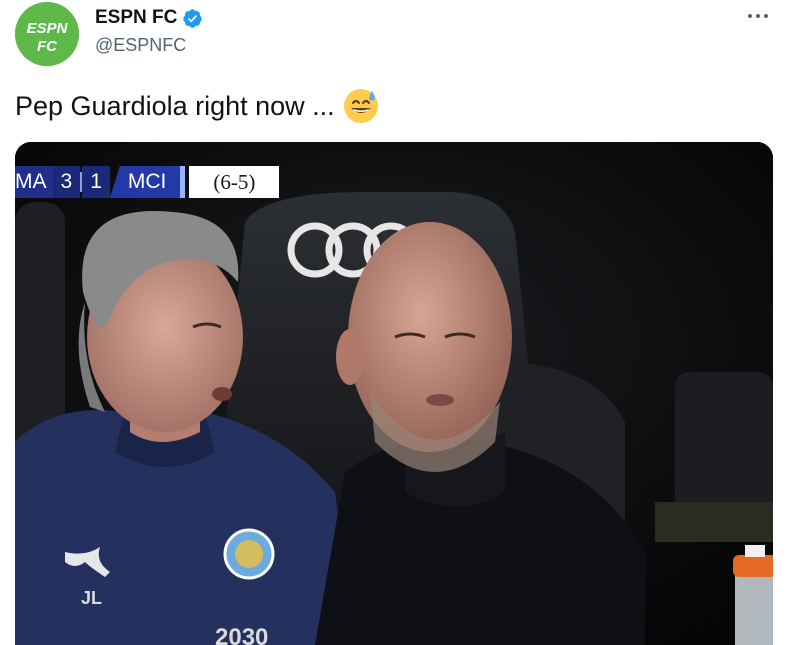 The height and width of the screenshot is (645, 800). What do you see at coordinates (48, 28) in the screenshot?
I see `svg-text: ESPN` at bounding box center [48, 28].